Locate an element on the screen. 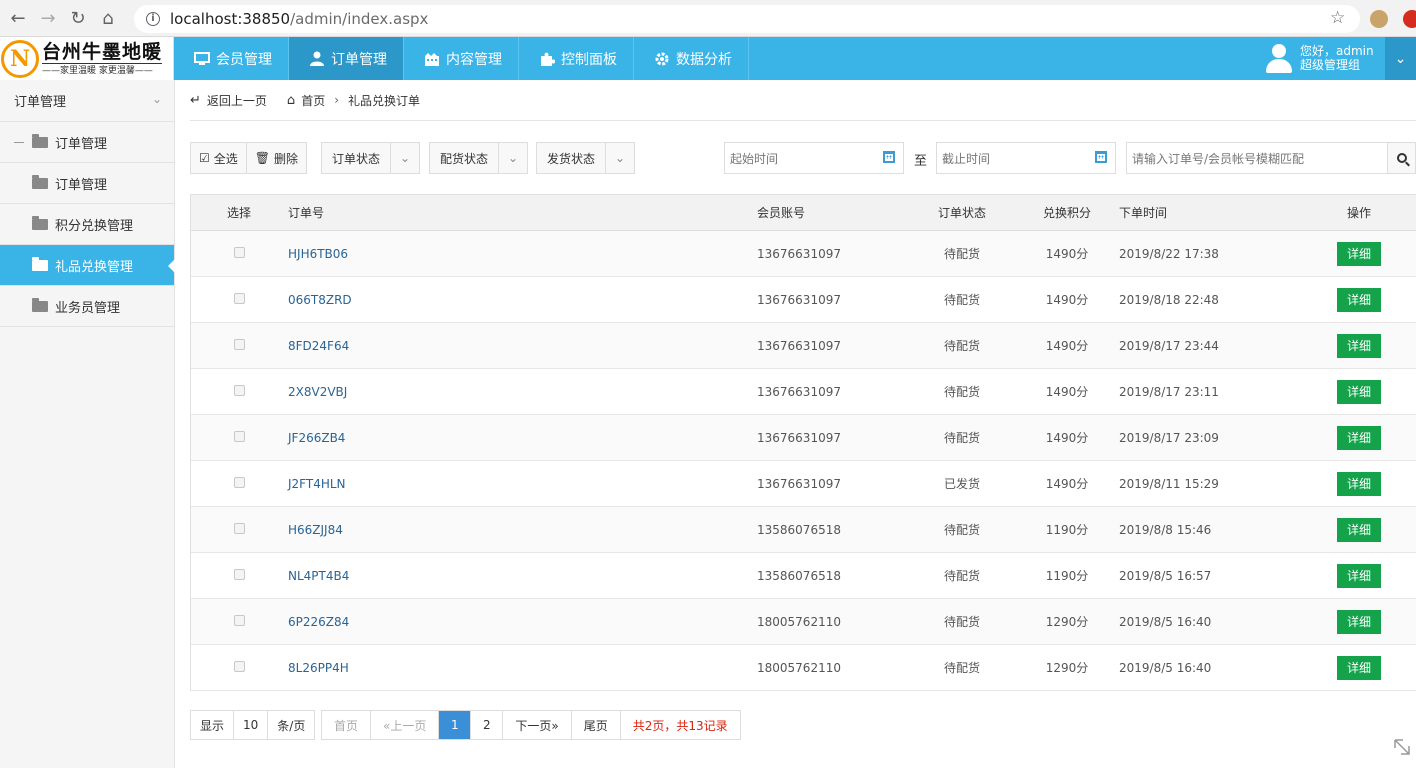  collapse-icon is located at coordinates (19, 142).